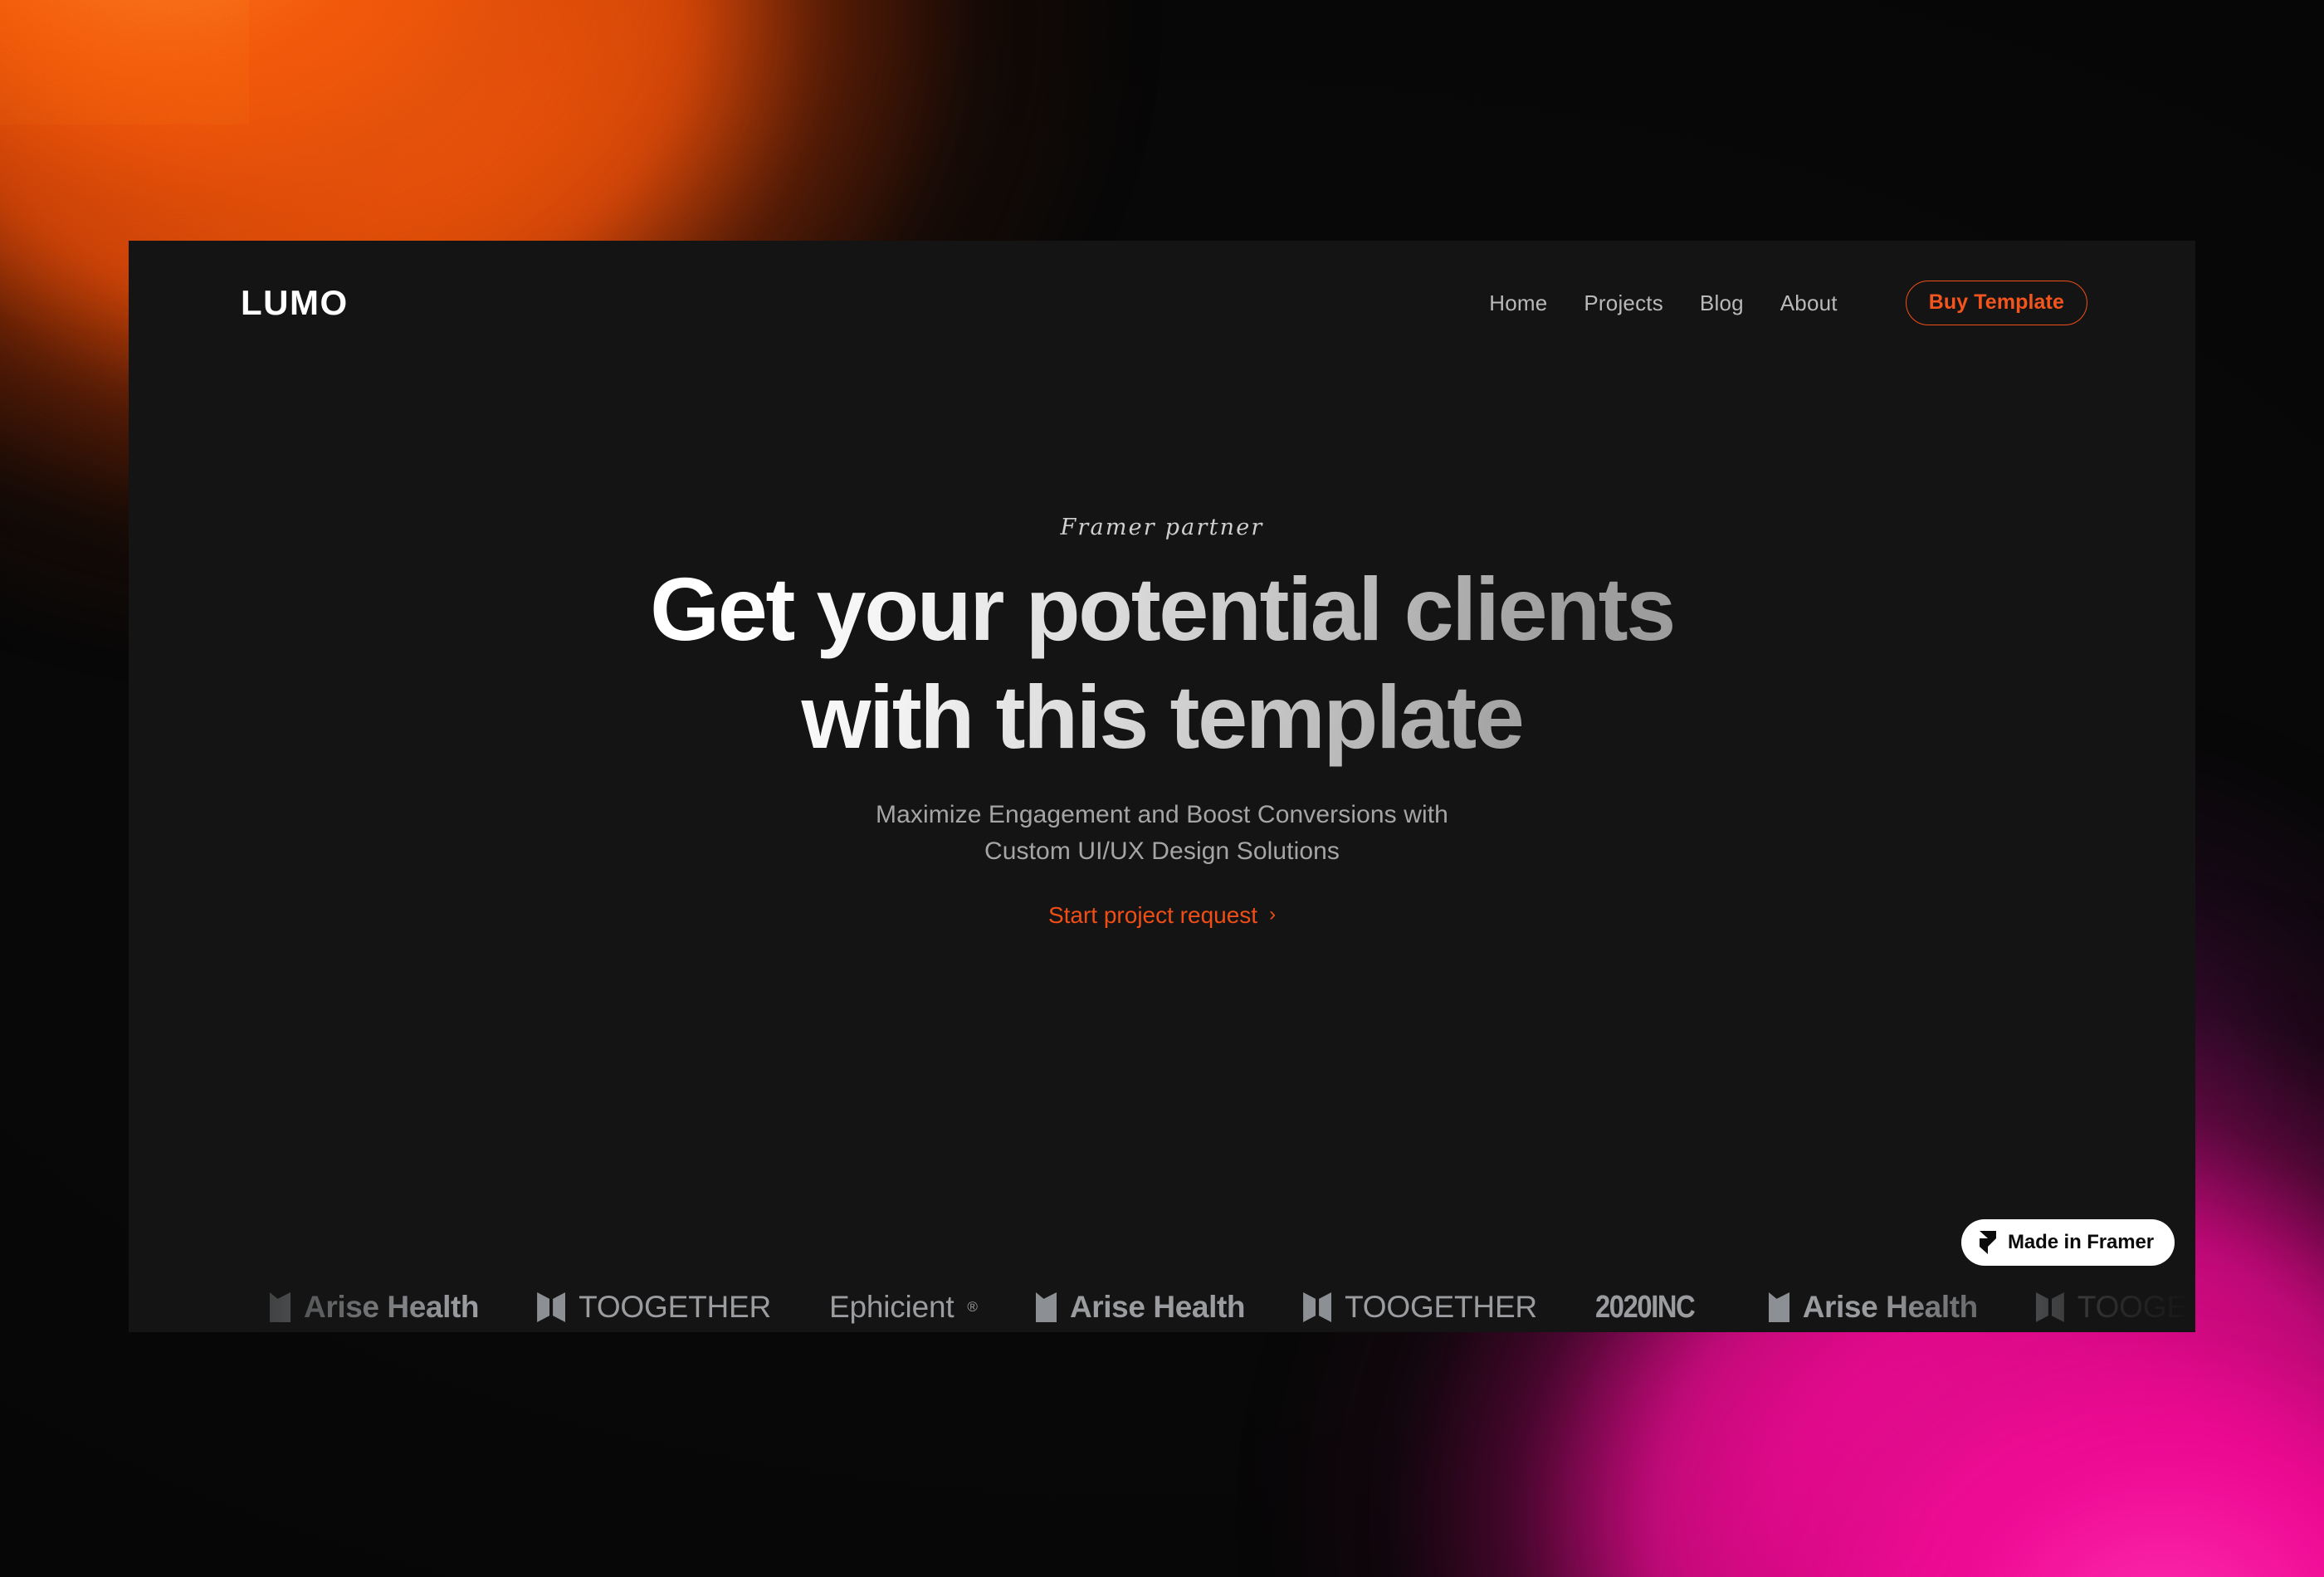 The width and height of the screenshot is (2324, 1577). I want to click on nav-link-about: About, so click(1809, 303).